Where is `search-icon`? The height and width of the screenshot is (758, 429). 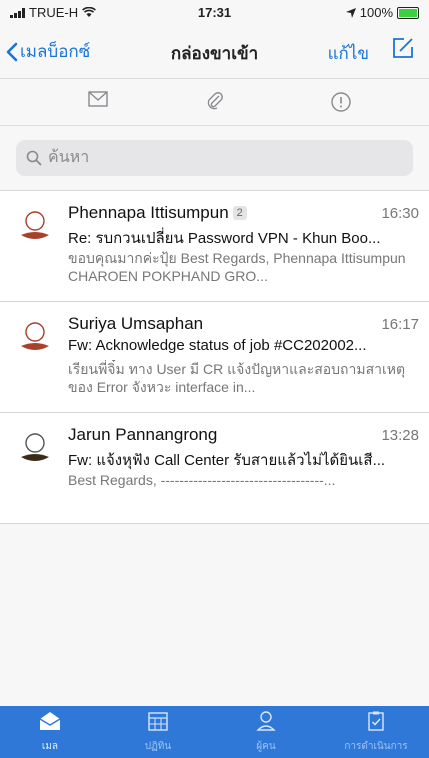 search-icon is located at coordinates (34, 158).